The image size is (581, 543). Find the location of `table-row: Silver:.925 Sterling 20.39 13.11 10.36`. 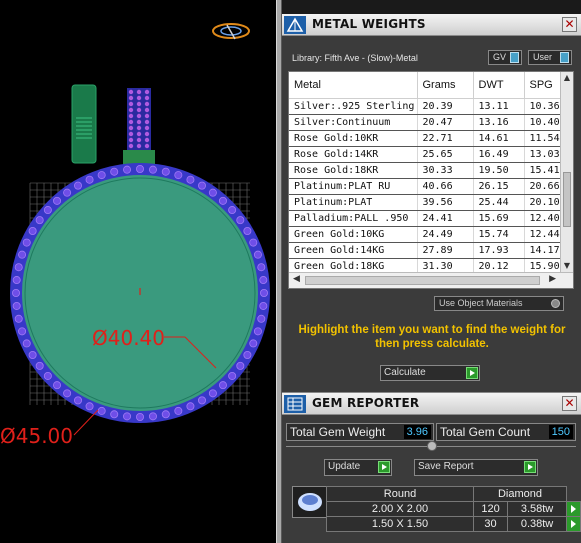

table-row: Silver:.925 Sterling 20.39 13.11 10.36 is located at coordinates (425, 106).